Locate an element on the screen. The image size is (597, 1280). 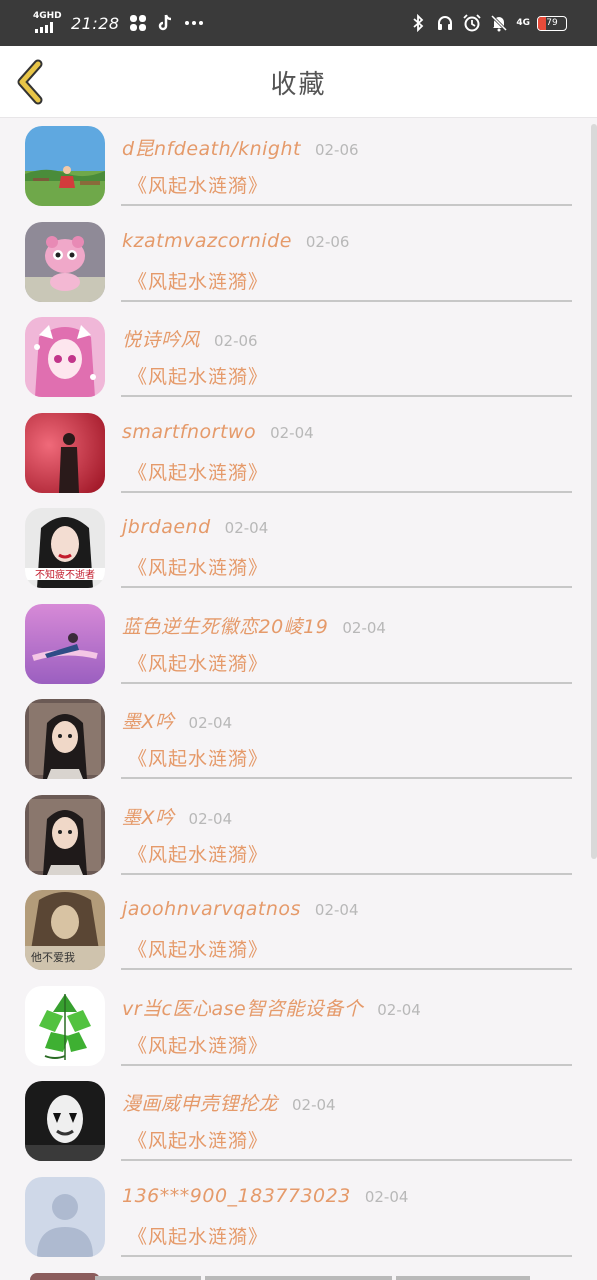
svg-text: 不知疲不逝者 is located at coordinates (65, 574).